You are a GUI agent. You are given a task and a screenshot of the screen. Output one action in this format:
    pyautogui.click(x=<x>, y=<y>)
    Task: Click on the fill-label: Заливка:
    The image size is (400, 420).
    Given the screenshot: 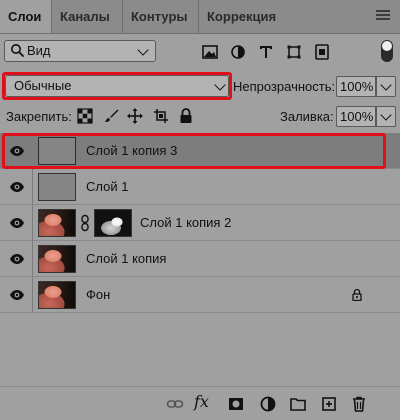 What is the action you would take?
    pyautogui.click(x=307, y=116)
    